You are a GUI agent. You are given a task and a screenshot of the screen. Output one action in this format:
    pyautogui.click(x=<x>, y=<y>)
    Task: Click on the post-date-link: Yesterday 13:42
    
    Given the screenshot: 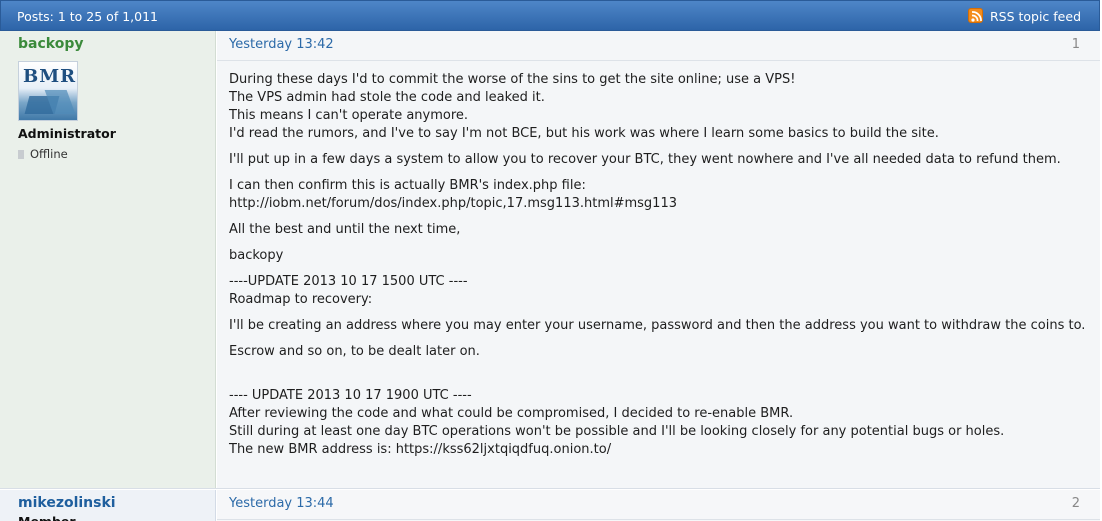 What is the action you would take?
    pyautogui.click(x=281, y=44)
    